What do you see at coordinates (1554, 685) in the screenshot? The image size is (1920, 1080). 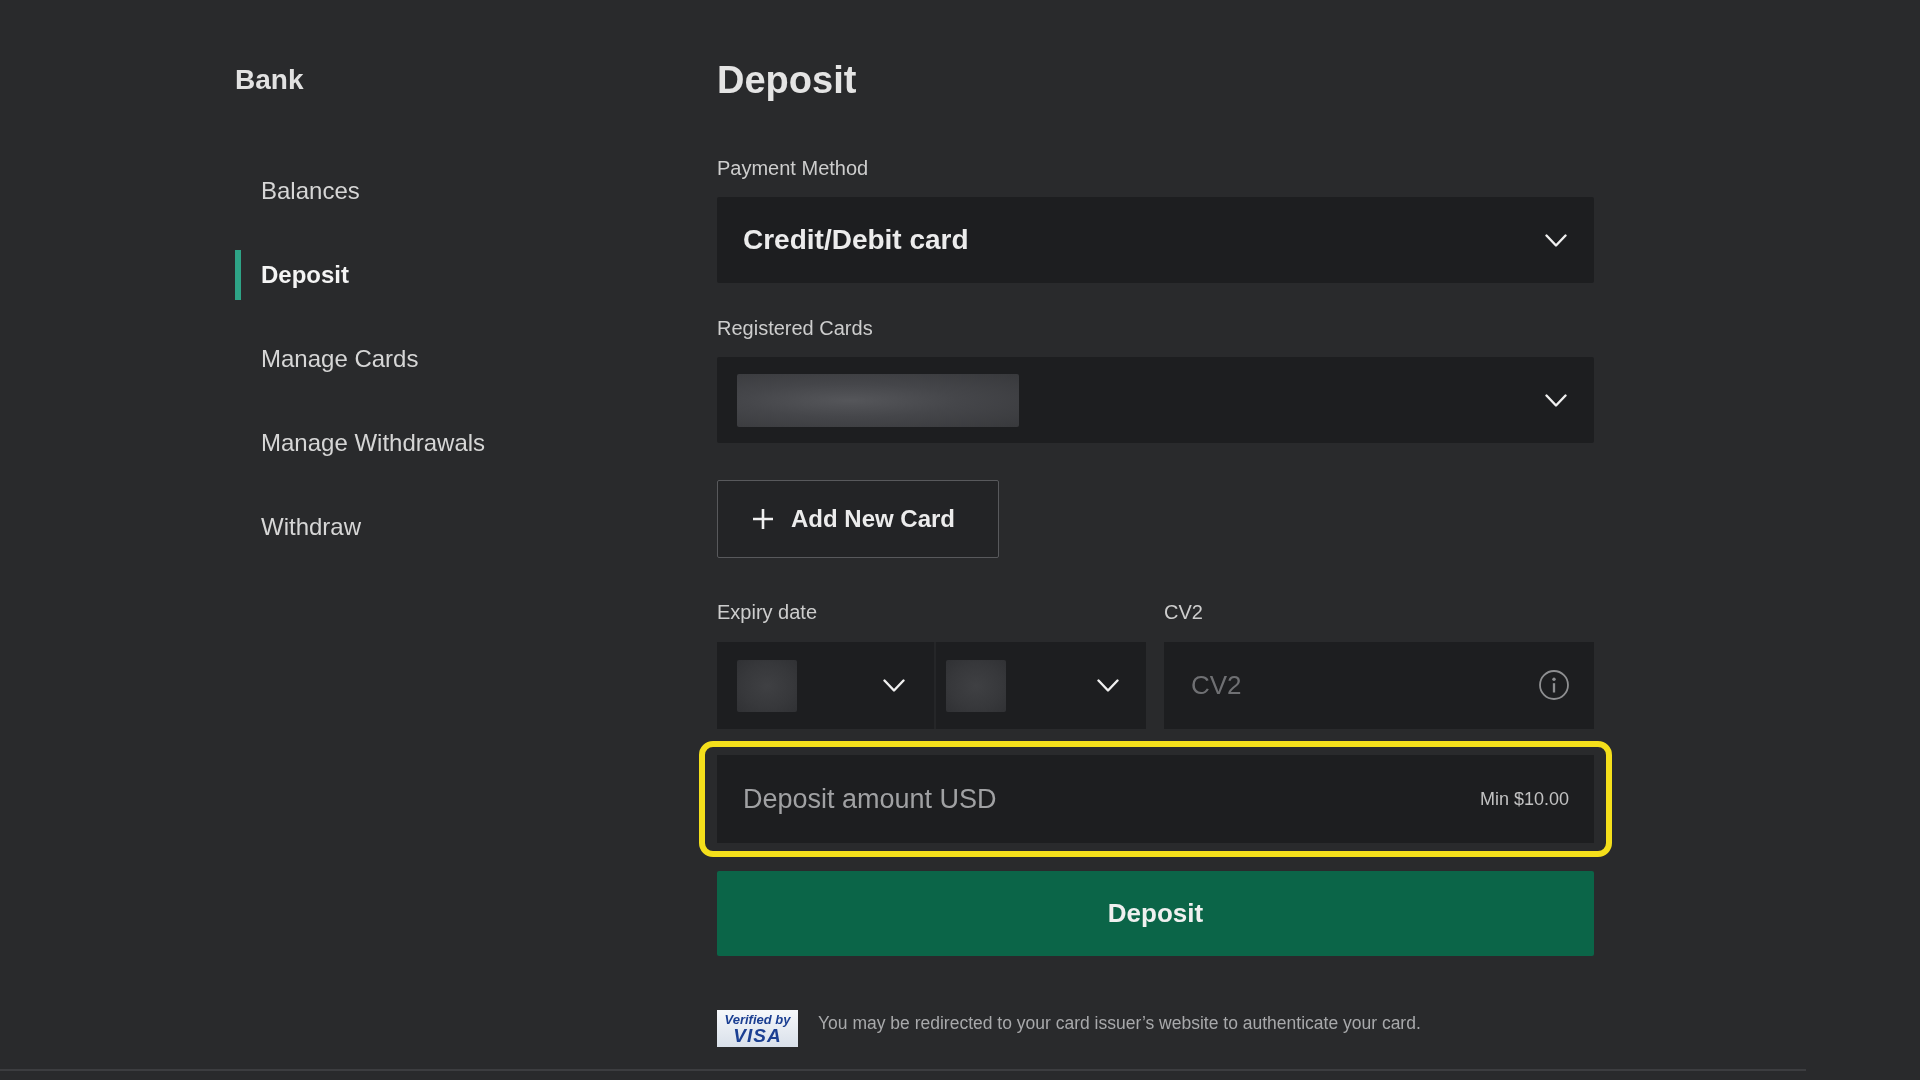 I see `info-icon` at bounding box center [1554, 685].